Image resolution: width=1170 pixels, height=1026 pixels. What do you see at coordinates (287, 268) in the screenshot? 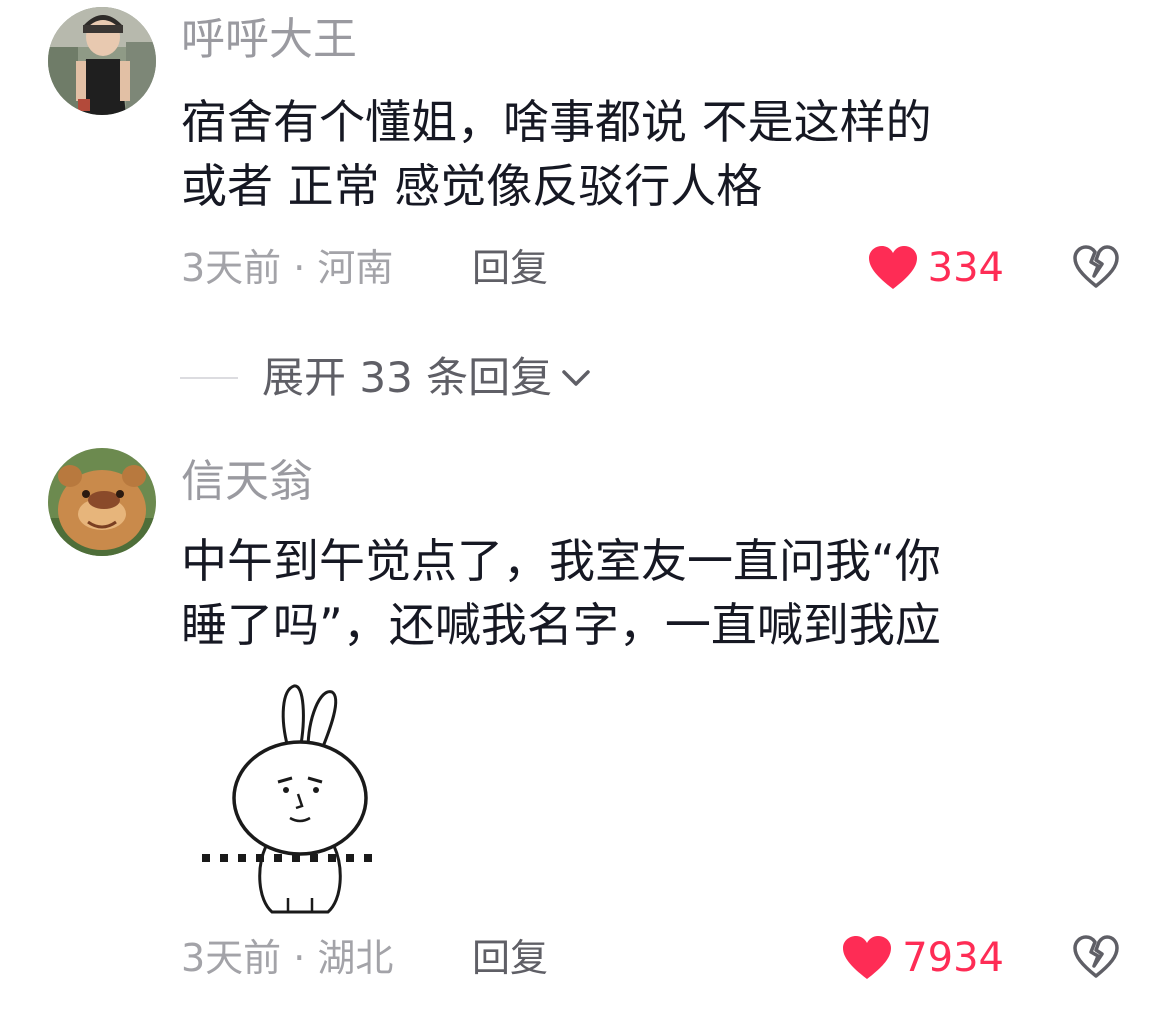
I see `time-location: 3天前 · 河南` at bounding box center [287, 268].